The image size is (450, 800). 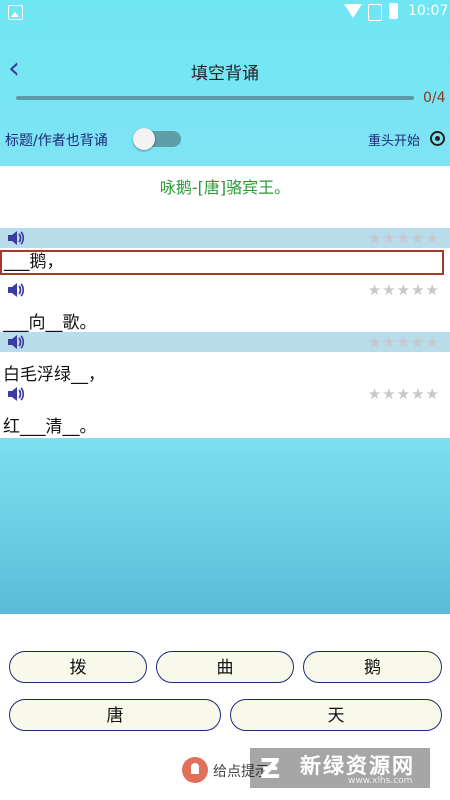 What do you see at coordinates (225, 12) in the screenshot?
I see `status-bar: 10:07` at bounding box center [225, 12].